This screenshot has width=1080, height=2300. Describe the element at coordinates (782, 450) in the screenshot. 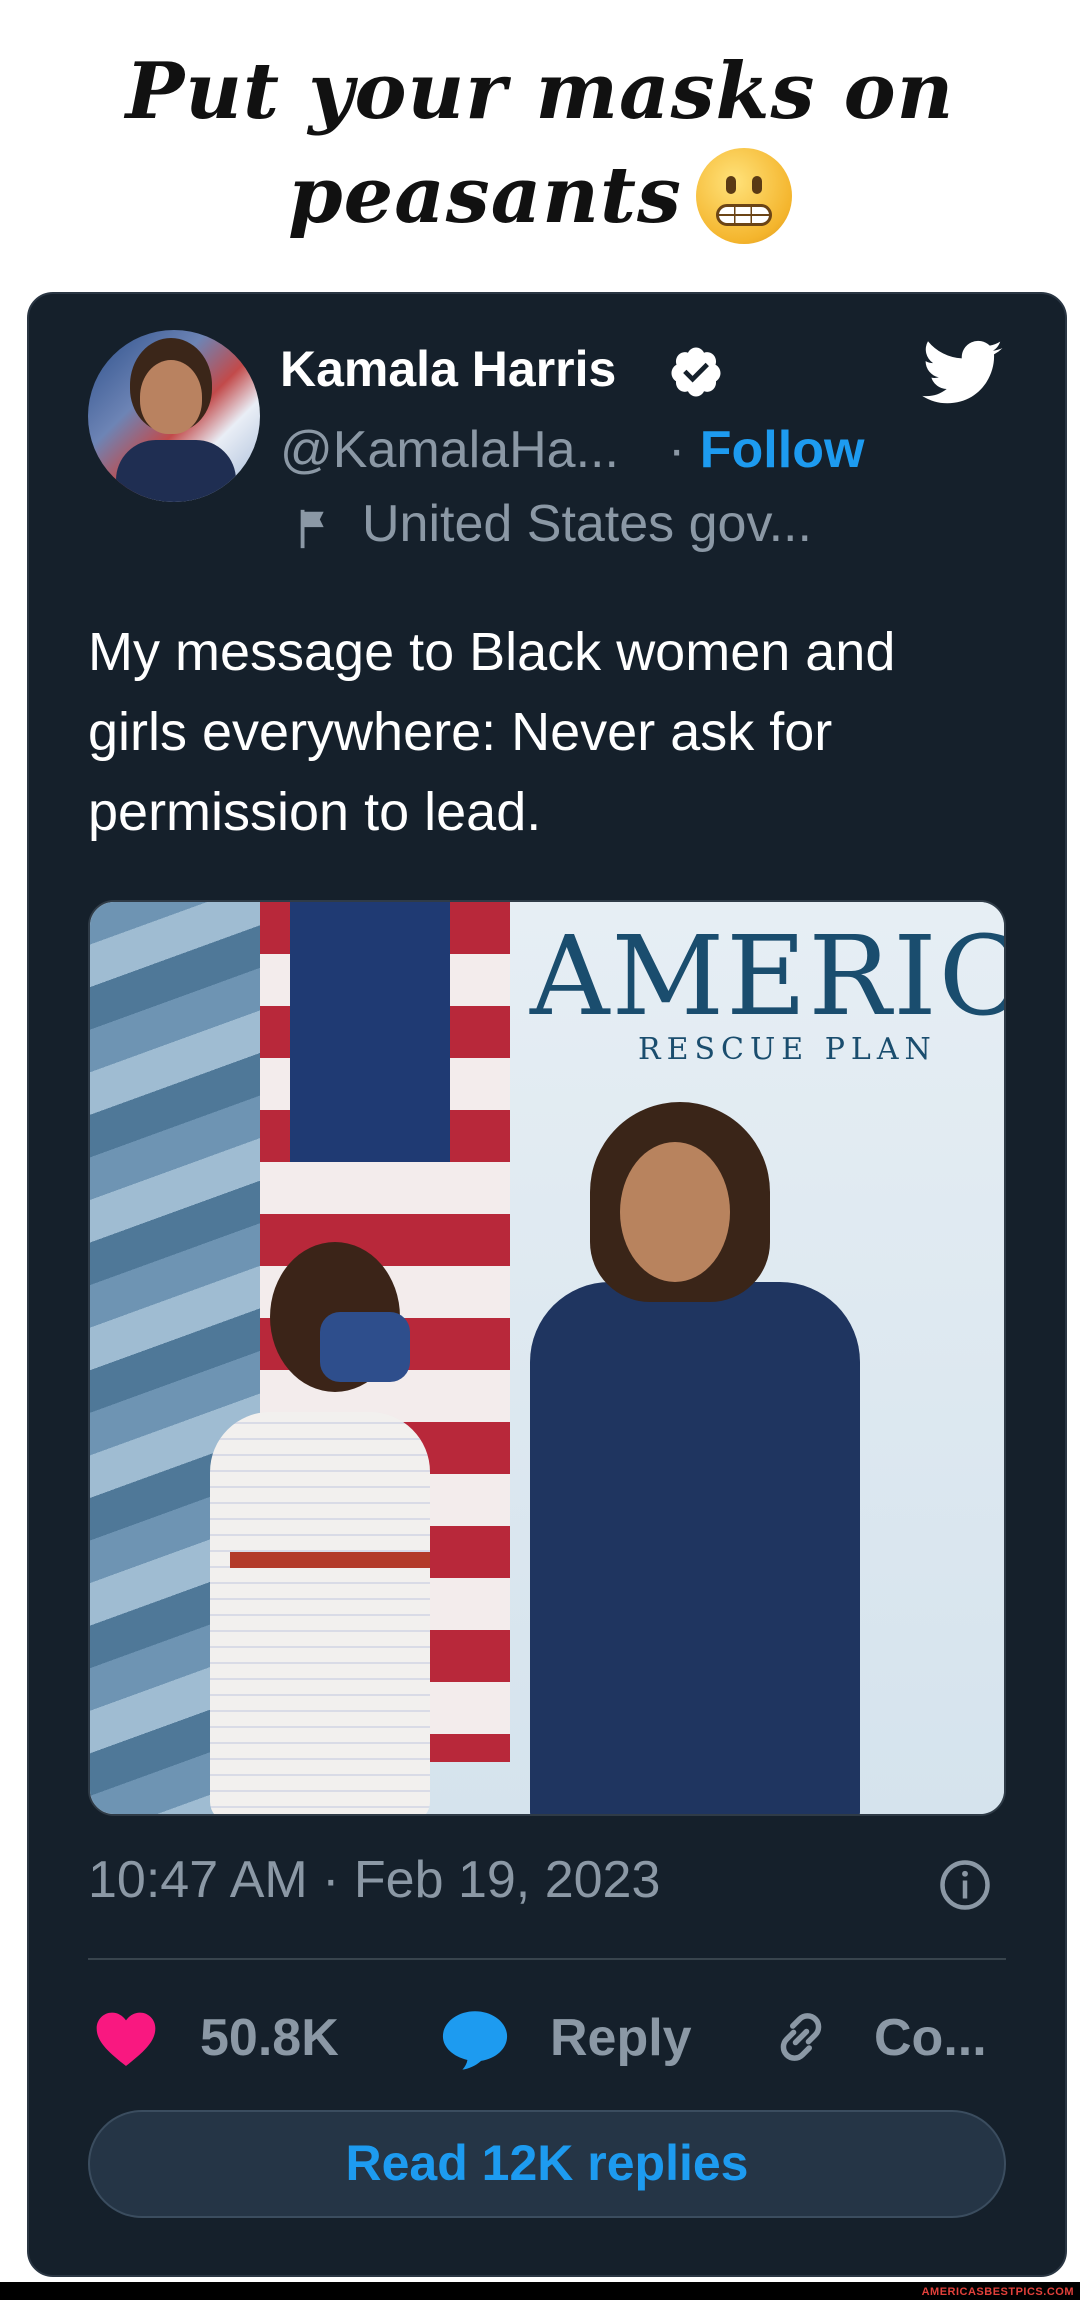

I see `follow-label: Follow` at that location.